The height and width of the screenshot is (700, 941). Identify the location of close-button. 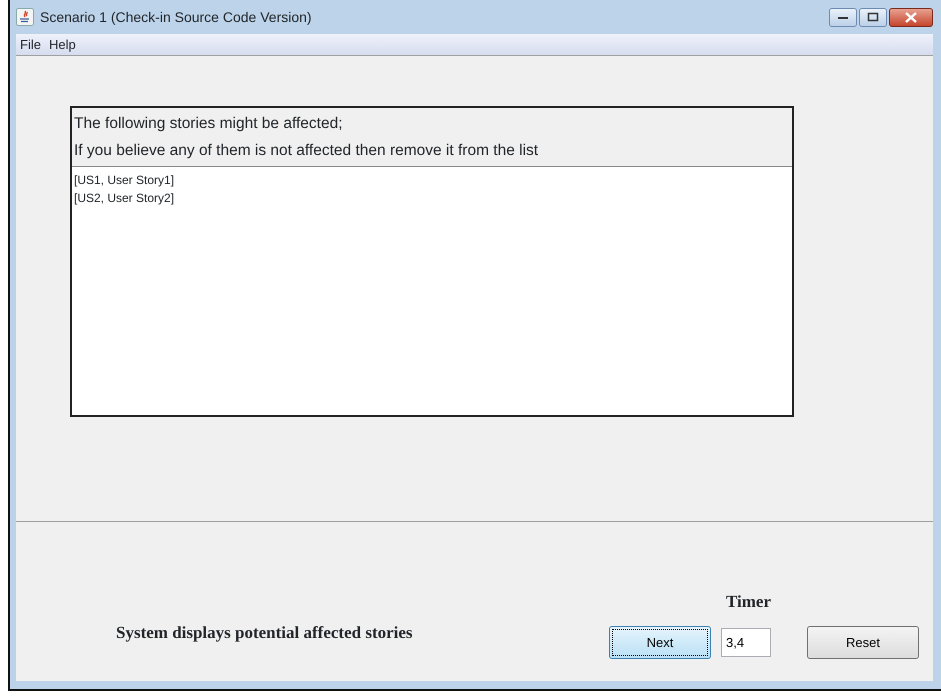
(911, 17).